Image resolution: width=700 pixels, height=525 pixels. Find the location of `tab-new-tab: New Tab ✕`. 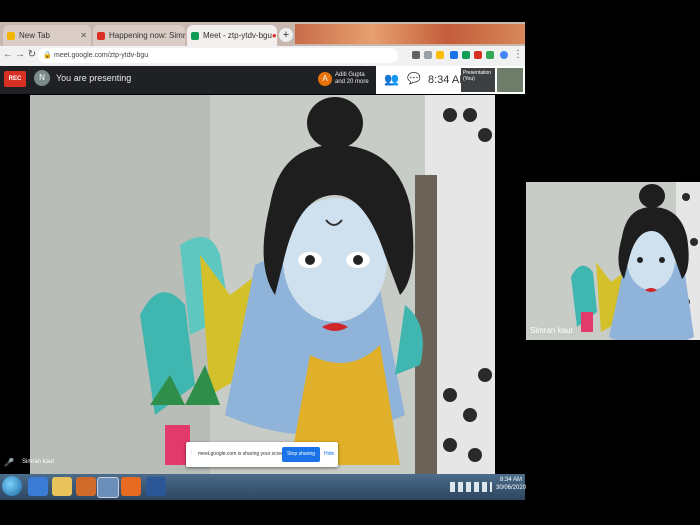

tab-new-tab: New Tab ✕ is located at coordinates (47, 35).